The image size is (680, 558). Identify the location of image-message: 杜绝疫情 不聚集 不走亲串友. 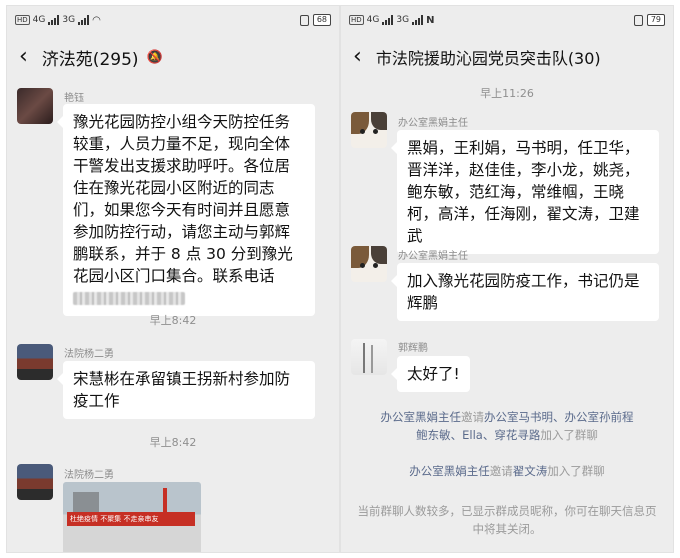
(132, 517).